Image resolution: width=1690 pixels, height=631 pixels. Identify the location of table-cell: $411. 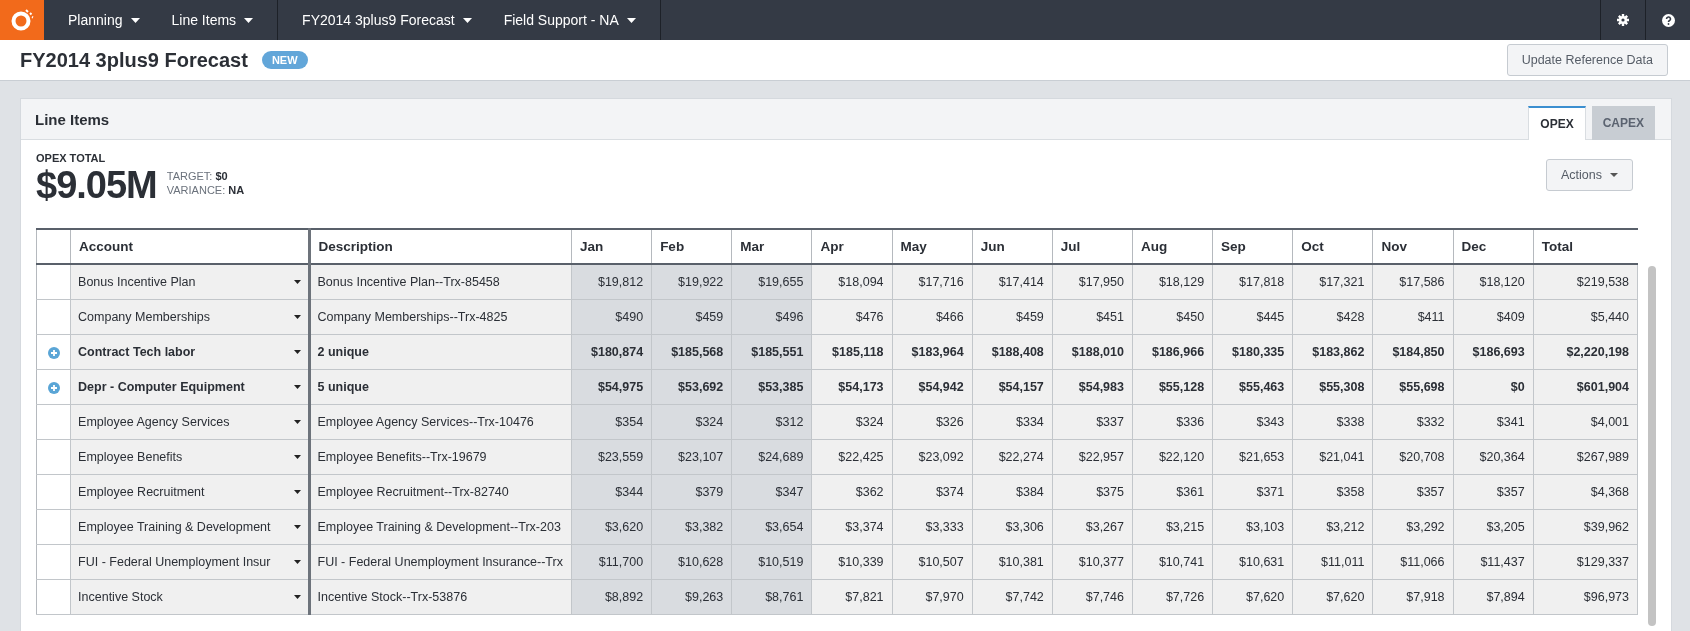
(1413, 317).